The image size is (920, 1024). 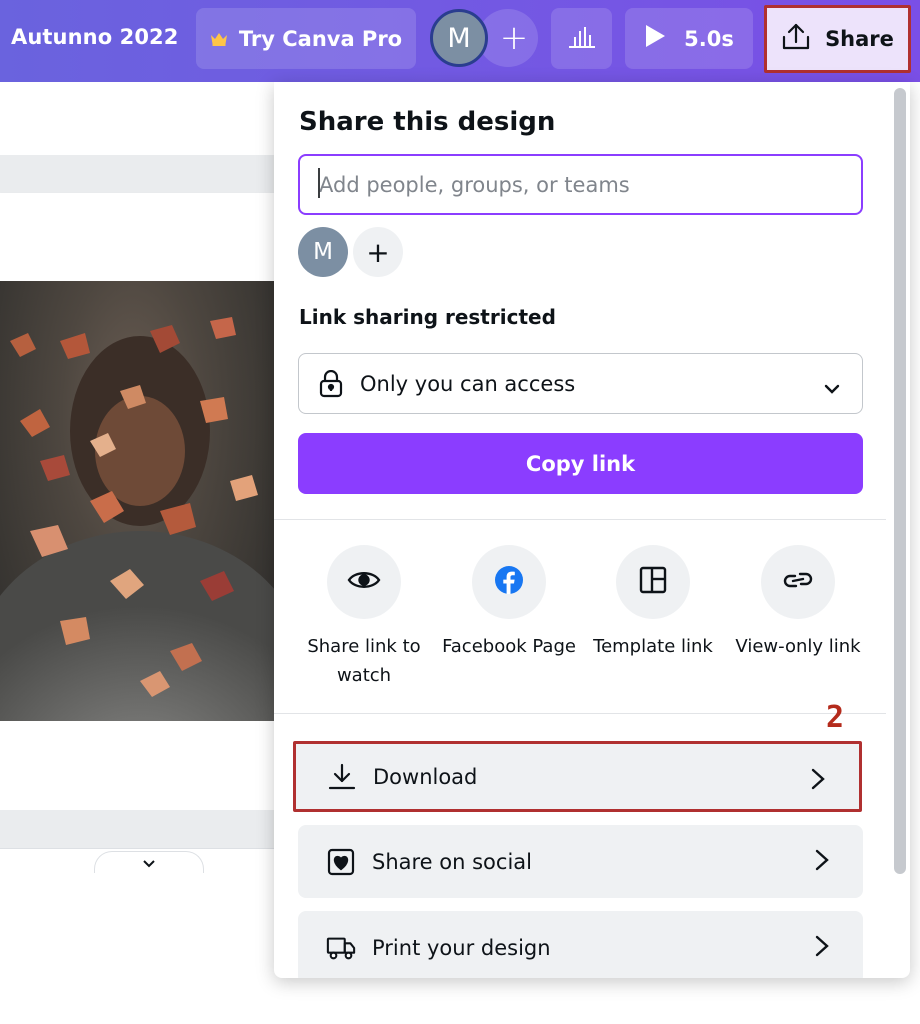 I want to click on panel-scrollbar-thumb, so click(x=900, y=481).